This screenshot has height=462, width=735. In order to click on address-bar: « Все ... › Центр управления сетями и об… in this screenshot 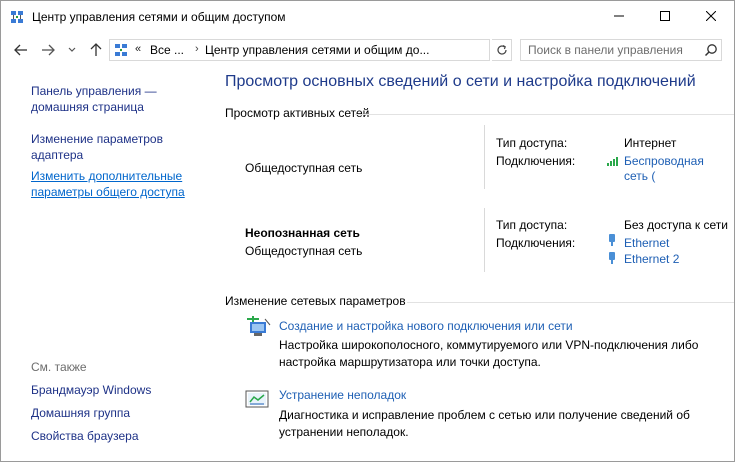, I will do `click(347, 50)`.